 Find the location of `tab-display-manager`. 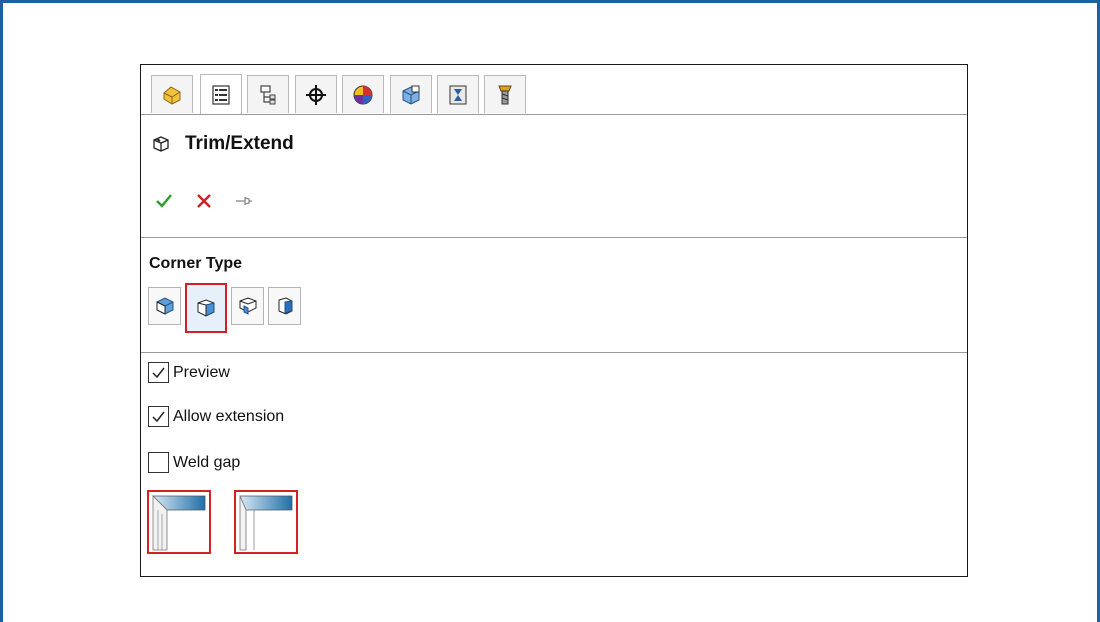

tab-display-manager is located at coordinates (363, 94).